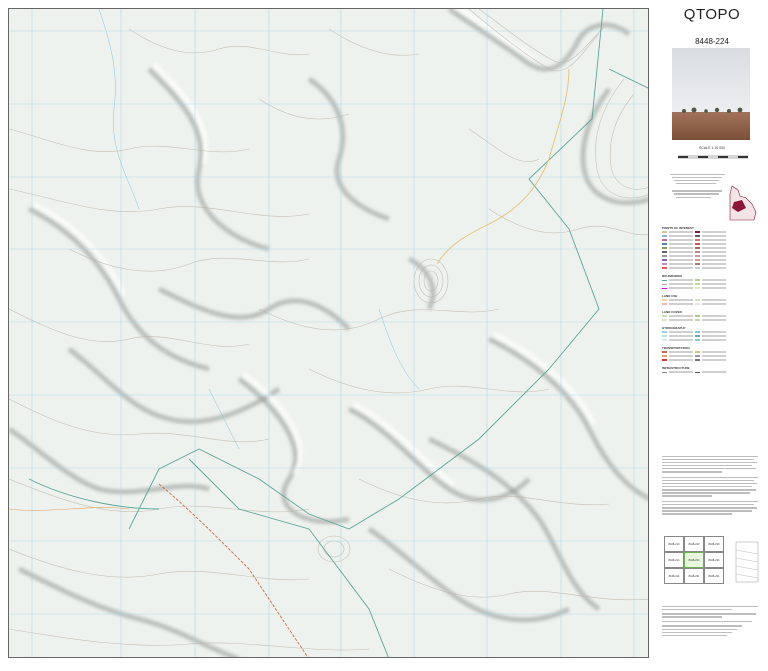 The image size is (768, 671). I want to click on index-sheet: 8448-214, so click(674, 560).